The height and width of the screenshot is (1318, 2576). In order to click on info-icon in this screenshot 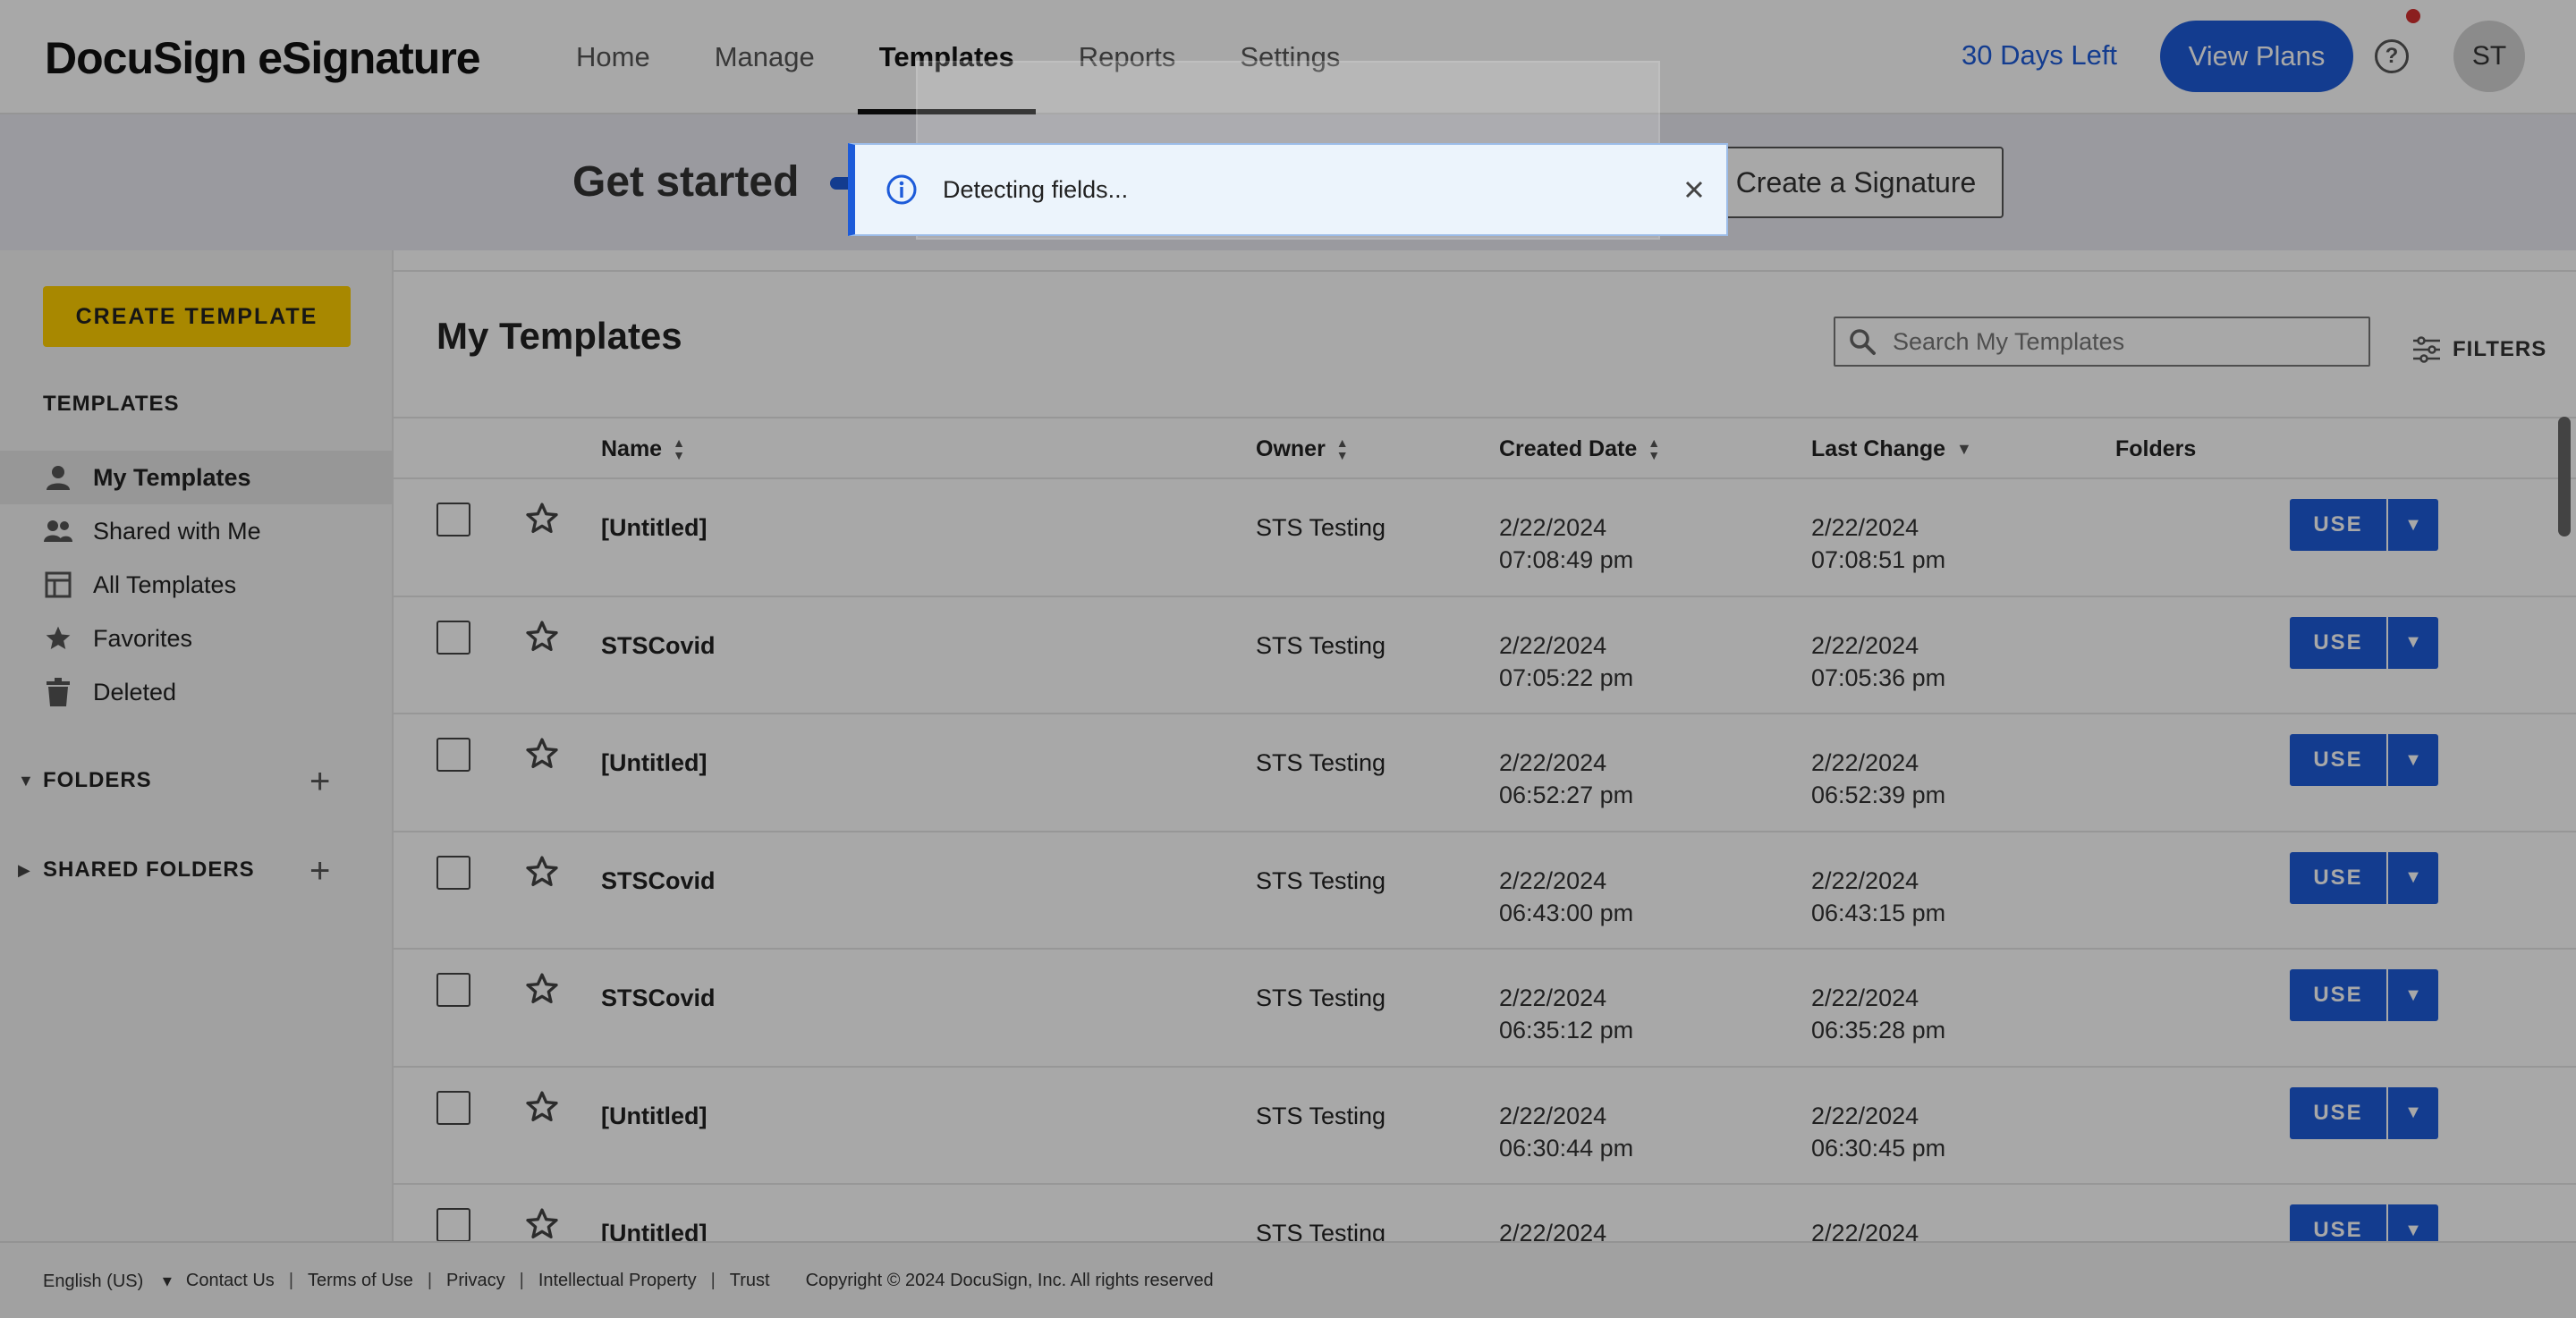, I will do `click(901, 190)`.